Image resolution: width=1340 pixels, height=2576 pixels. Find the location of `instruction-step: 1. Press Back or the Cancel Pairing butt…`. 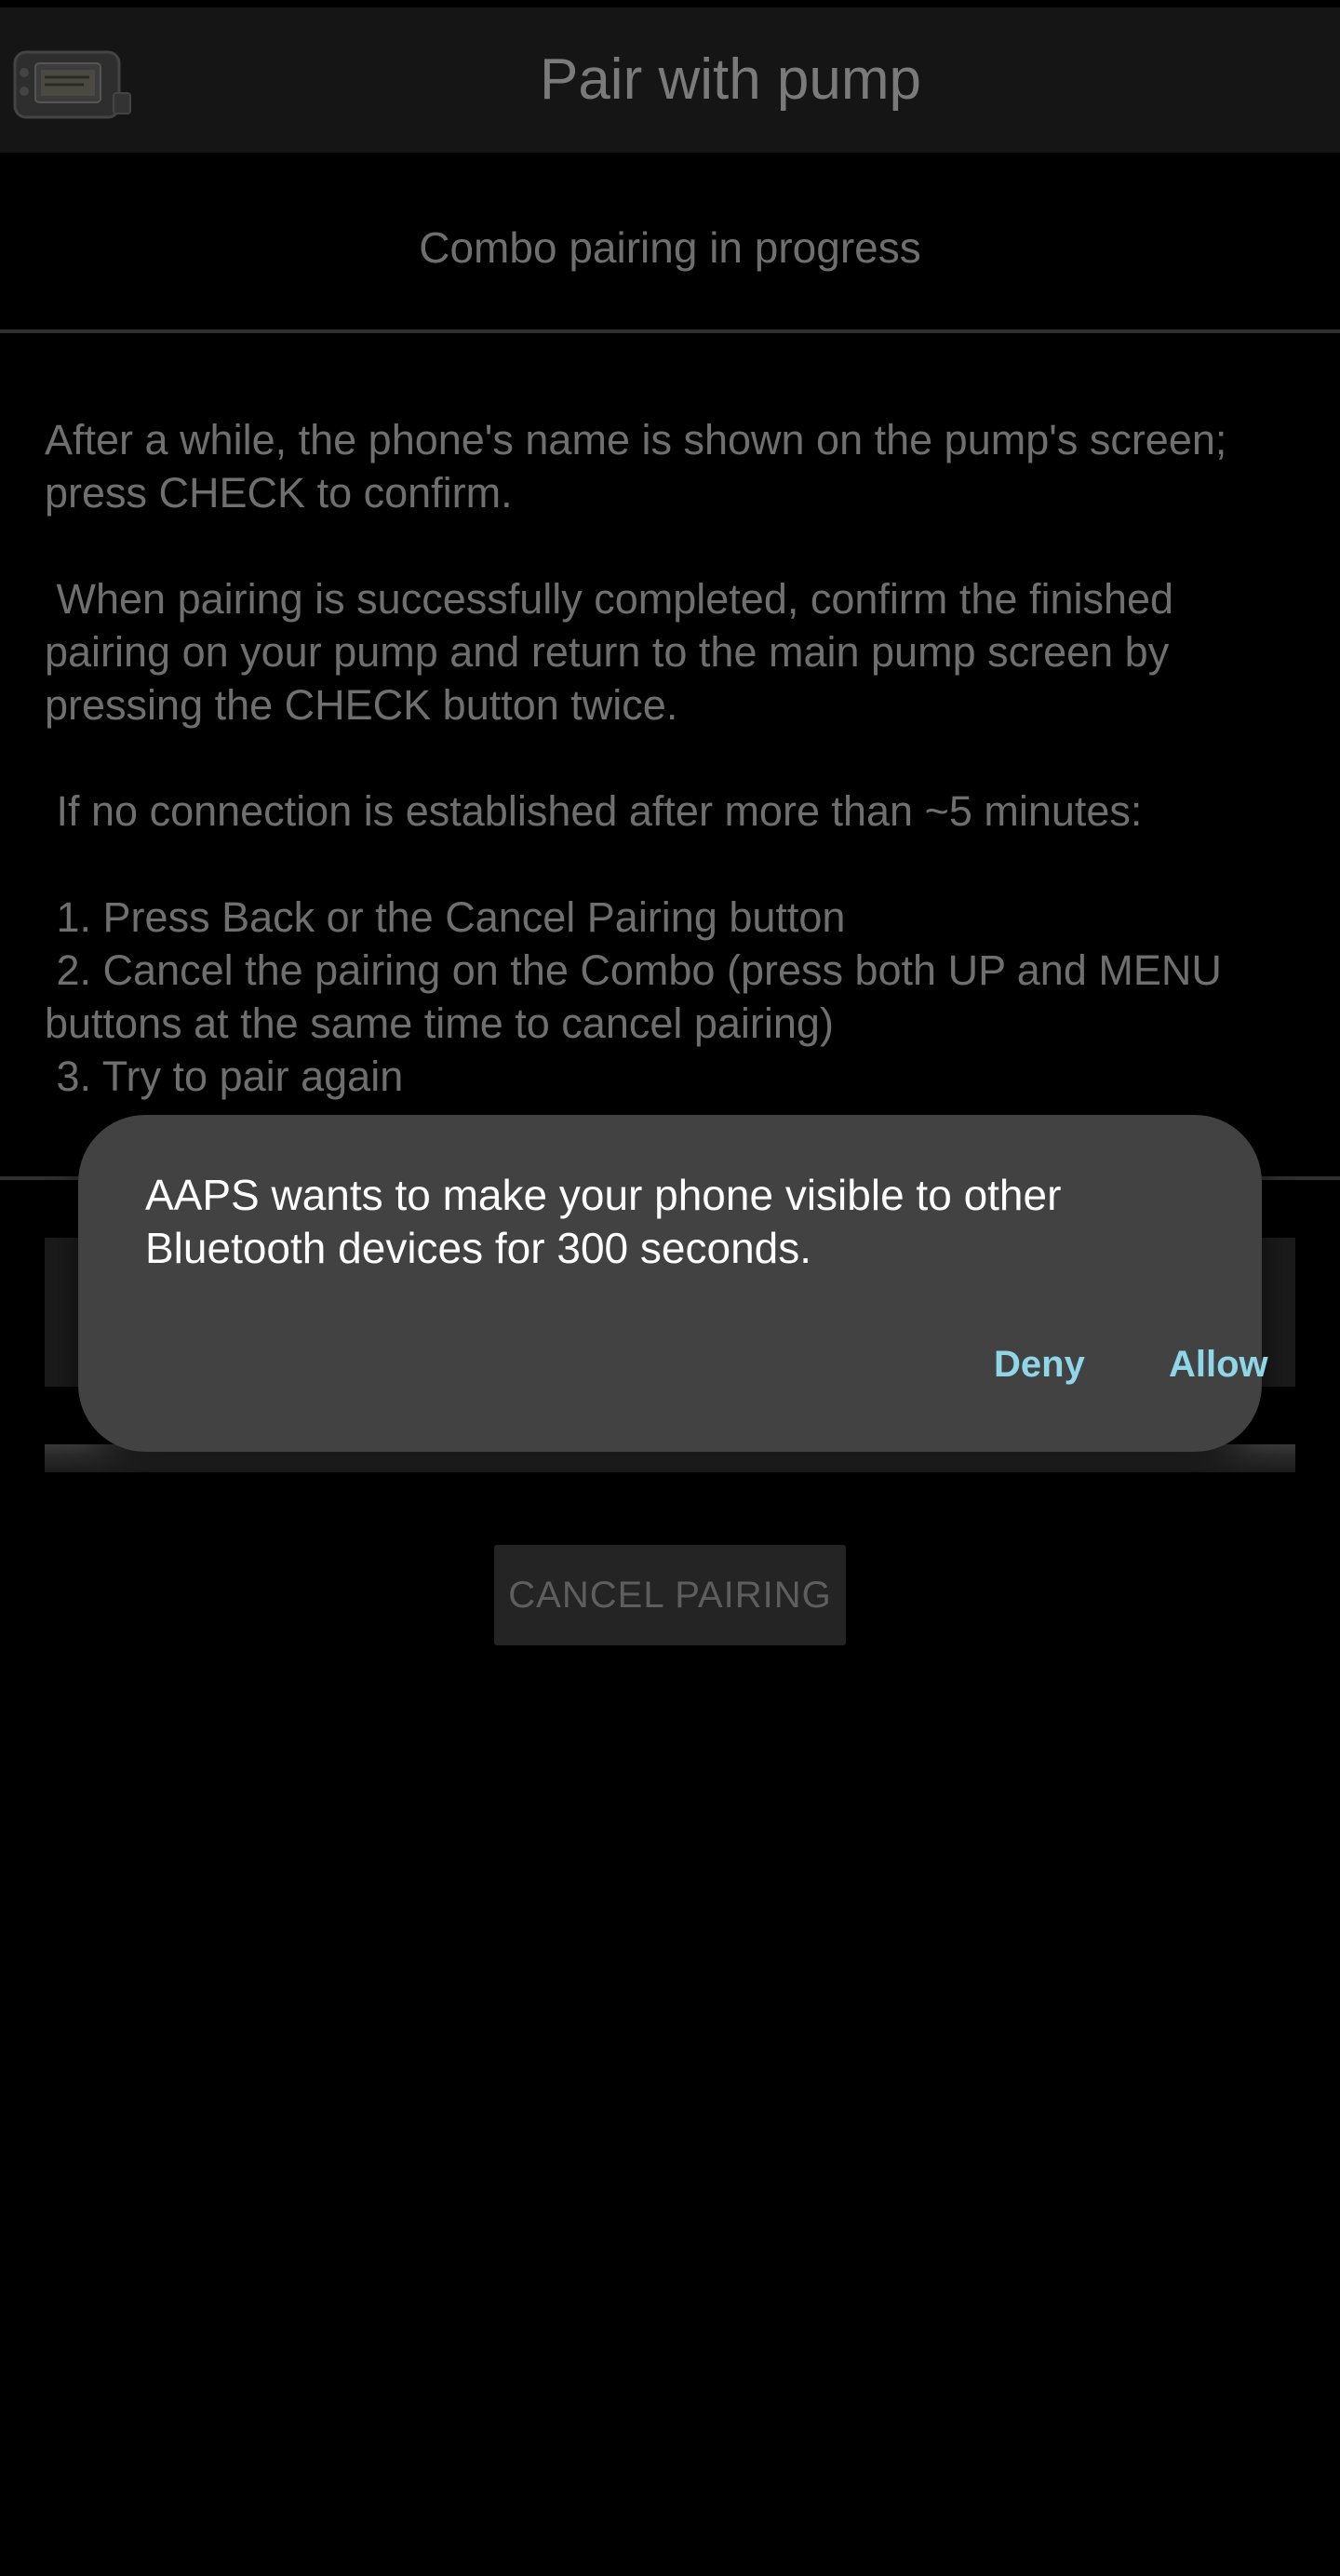

instruction-step: 1. Press Back or the Cancel Pairing butt… is located at coordinates (446, 917).